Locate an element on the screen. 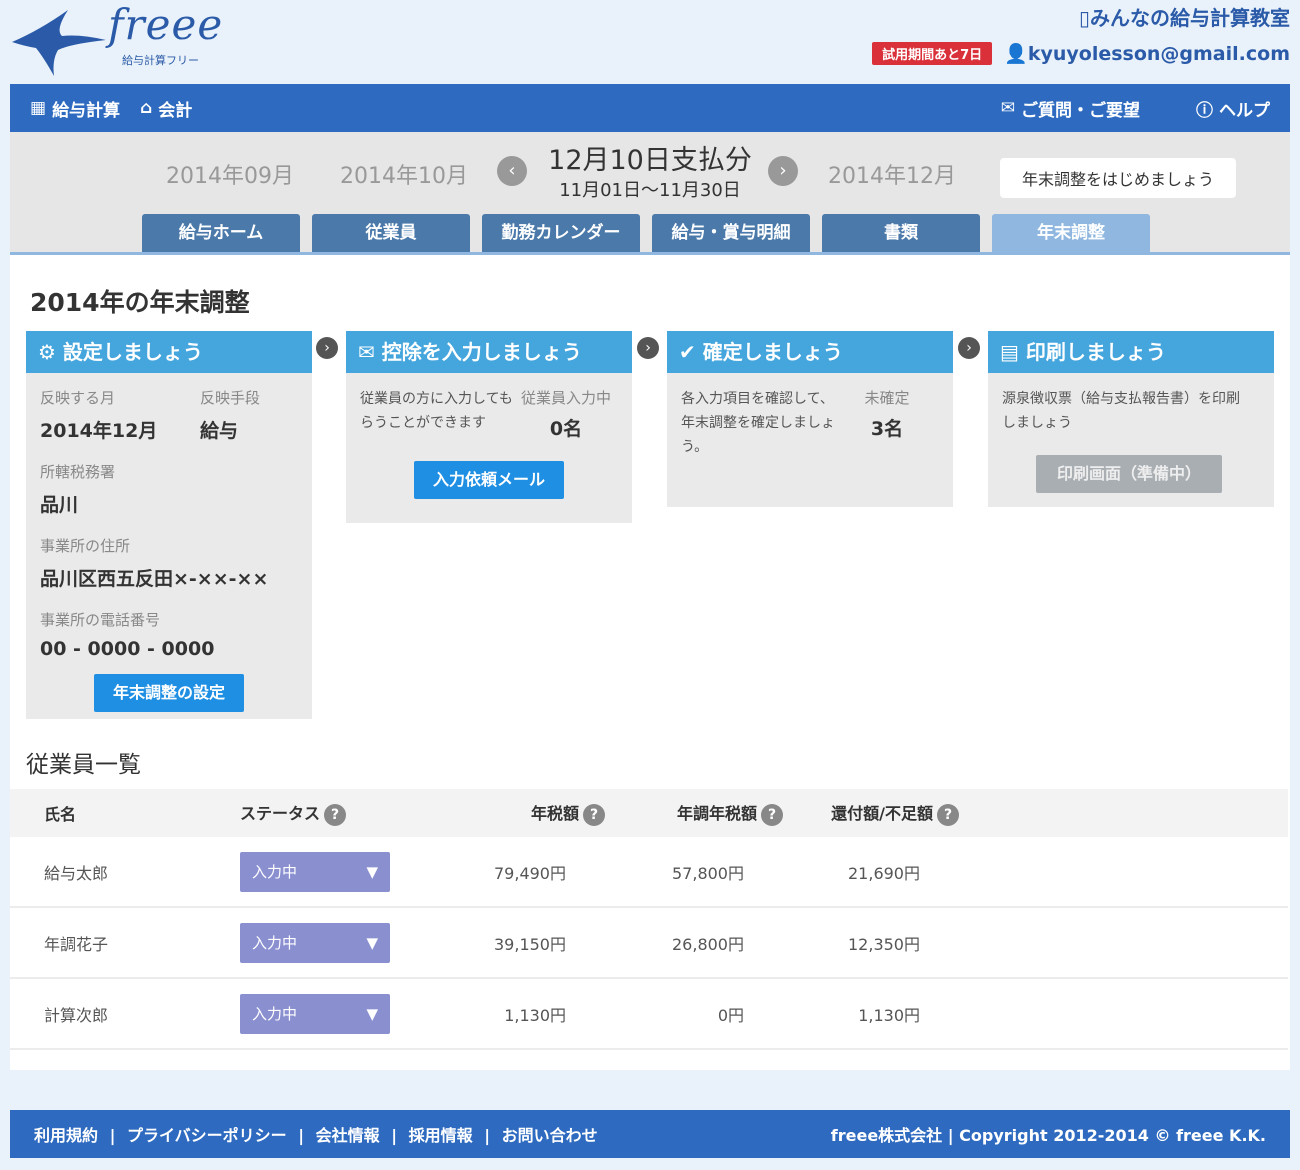 This screenshot has height=1170, width=1300. table-row: 年調花子 入力中 ▼ 39,150円 26,800円 12,350円 is located at coordinates (649, 943).